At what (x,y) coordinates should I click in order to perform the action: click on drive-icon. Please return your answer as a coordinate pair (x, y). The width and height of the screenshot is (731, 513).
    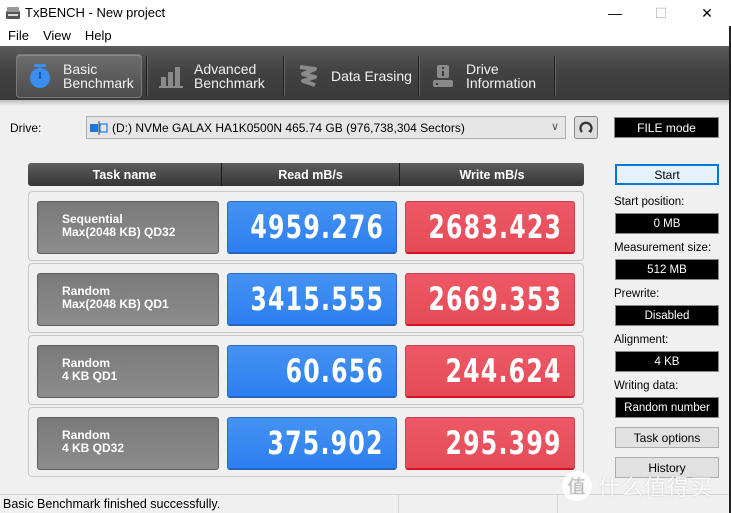
    Looking at the image, I should click on (99, 127).